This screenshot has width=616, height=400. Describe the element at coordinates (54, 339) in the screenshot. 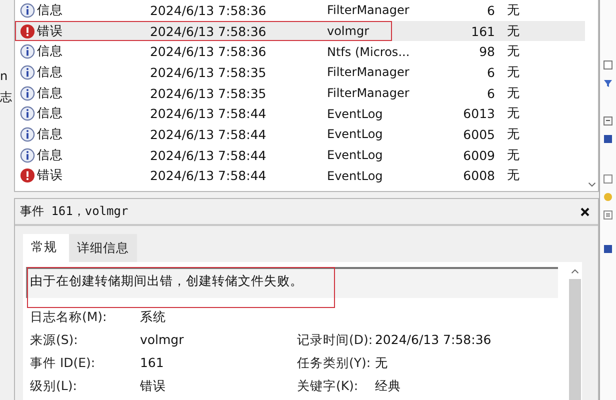

I see `field-label: 来源(S):` at that location.